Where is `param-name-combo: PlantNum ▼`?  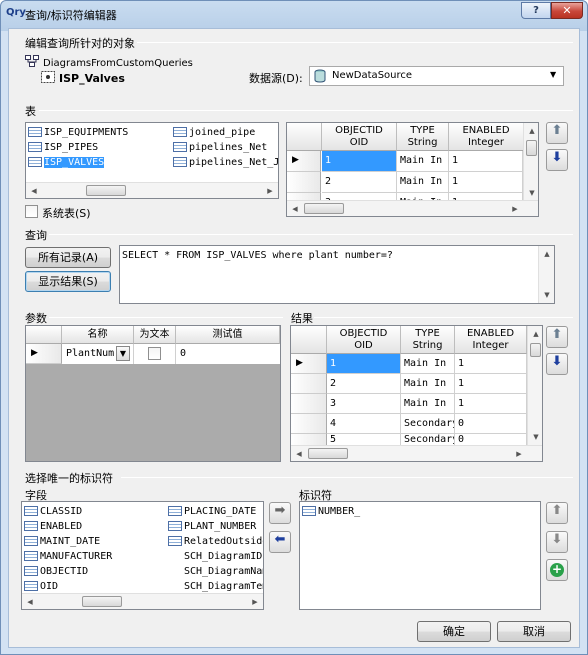 param-name-combo: PlantNum ▼ is located at coordinates (98, 354).